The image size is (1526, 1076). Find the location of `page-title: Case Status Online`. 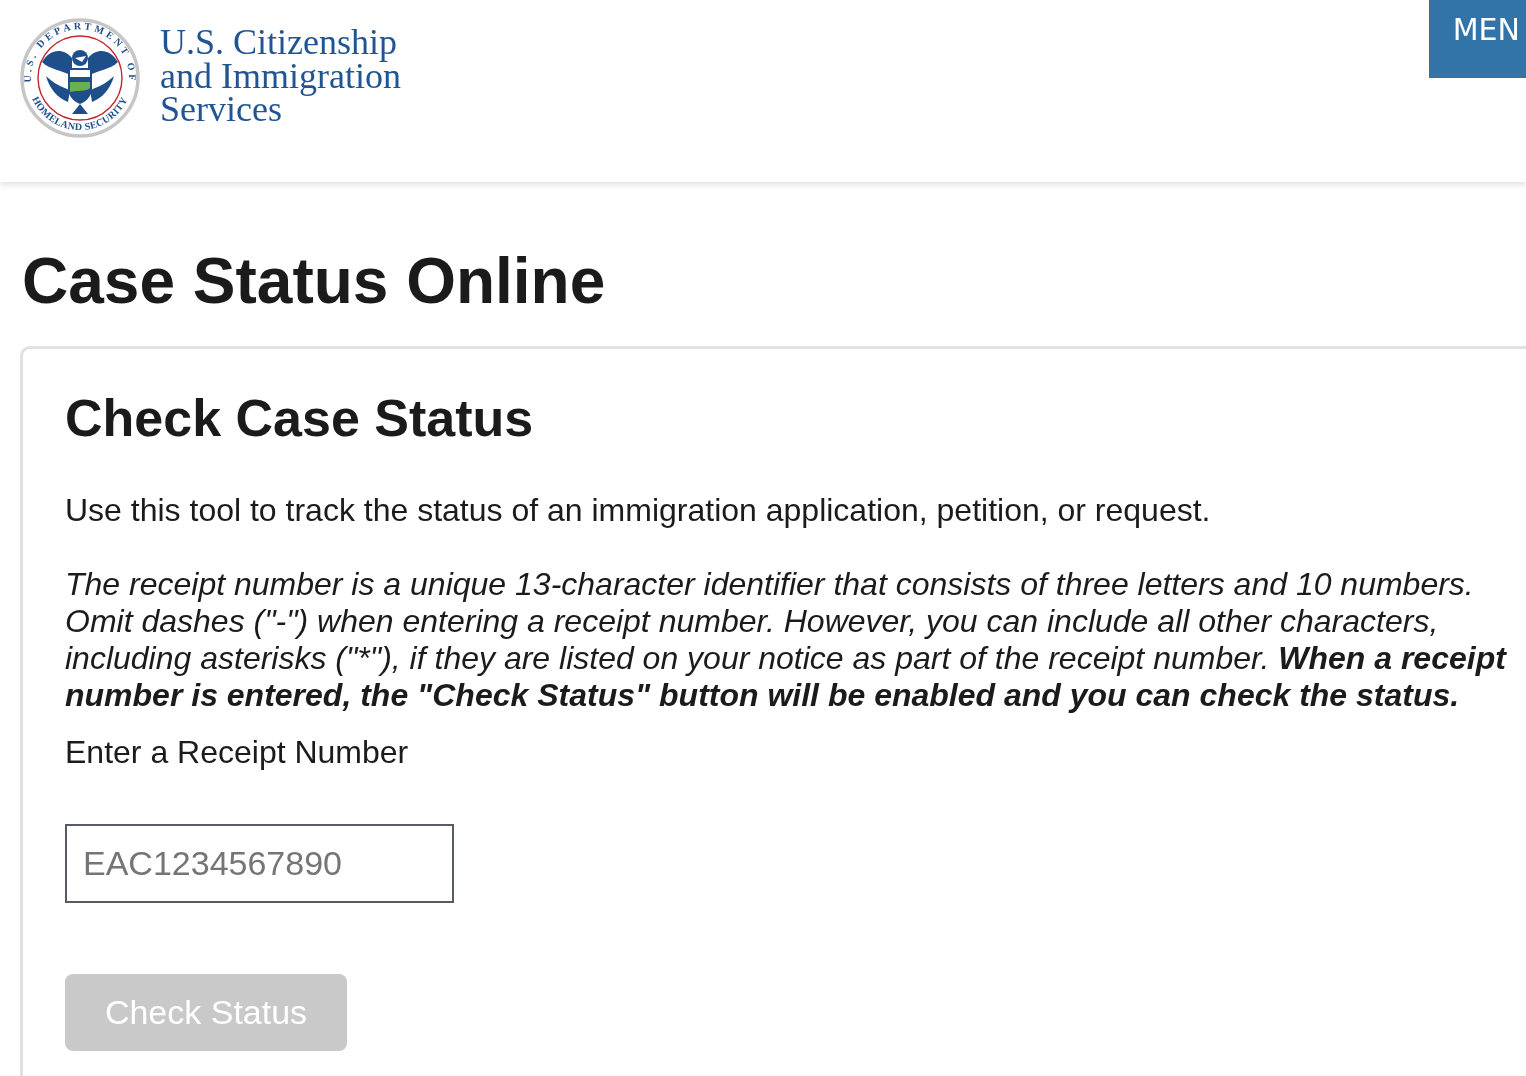

page-title: Case Status Online is located at coordinates (314, 281).